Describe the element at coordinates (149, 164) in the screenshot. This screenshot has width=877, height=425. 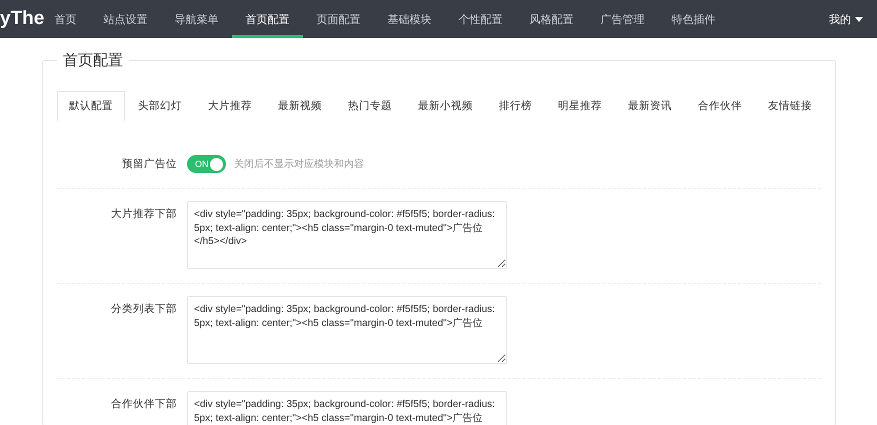
I see `field-label: 预留广告位` at that location.